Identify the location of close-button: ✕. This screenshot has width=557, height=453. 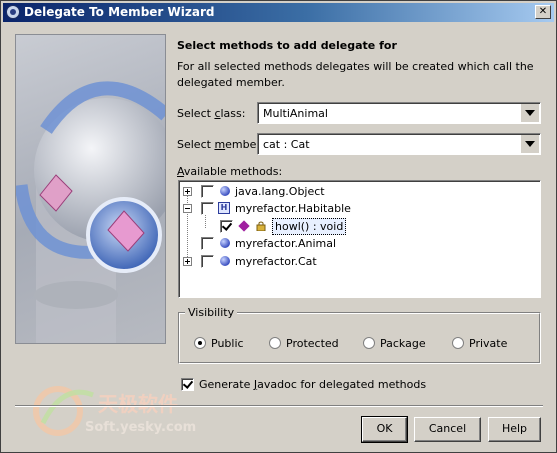
(543, 12).